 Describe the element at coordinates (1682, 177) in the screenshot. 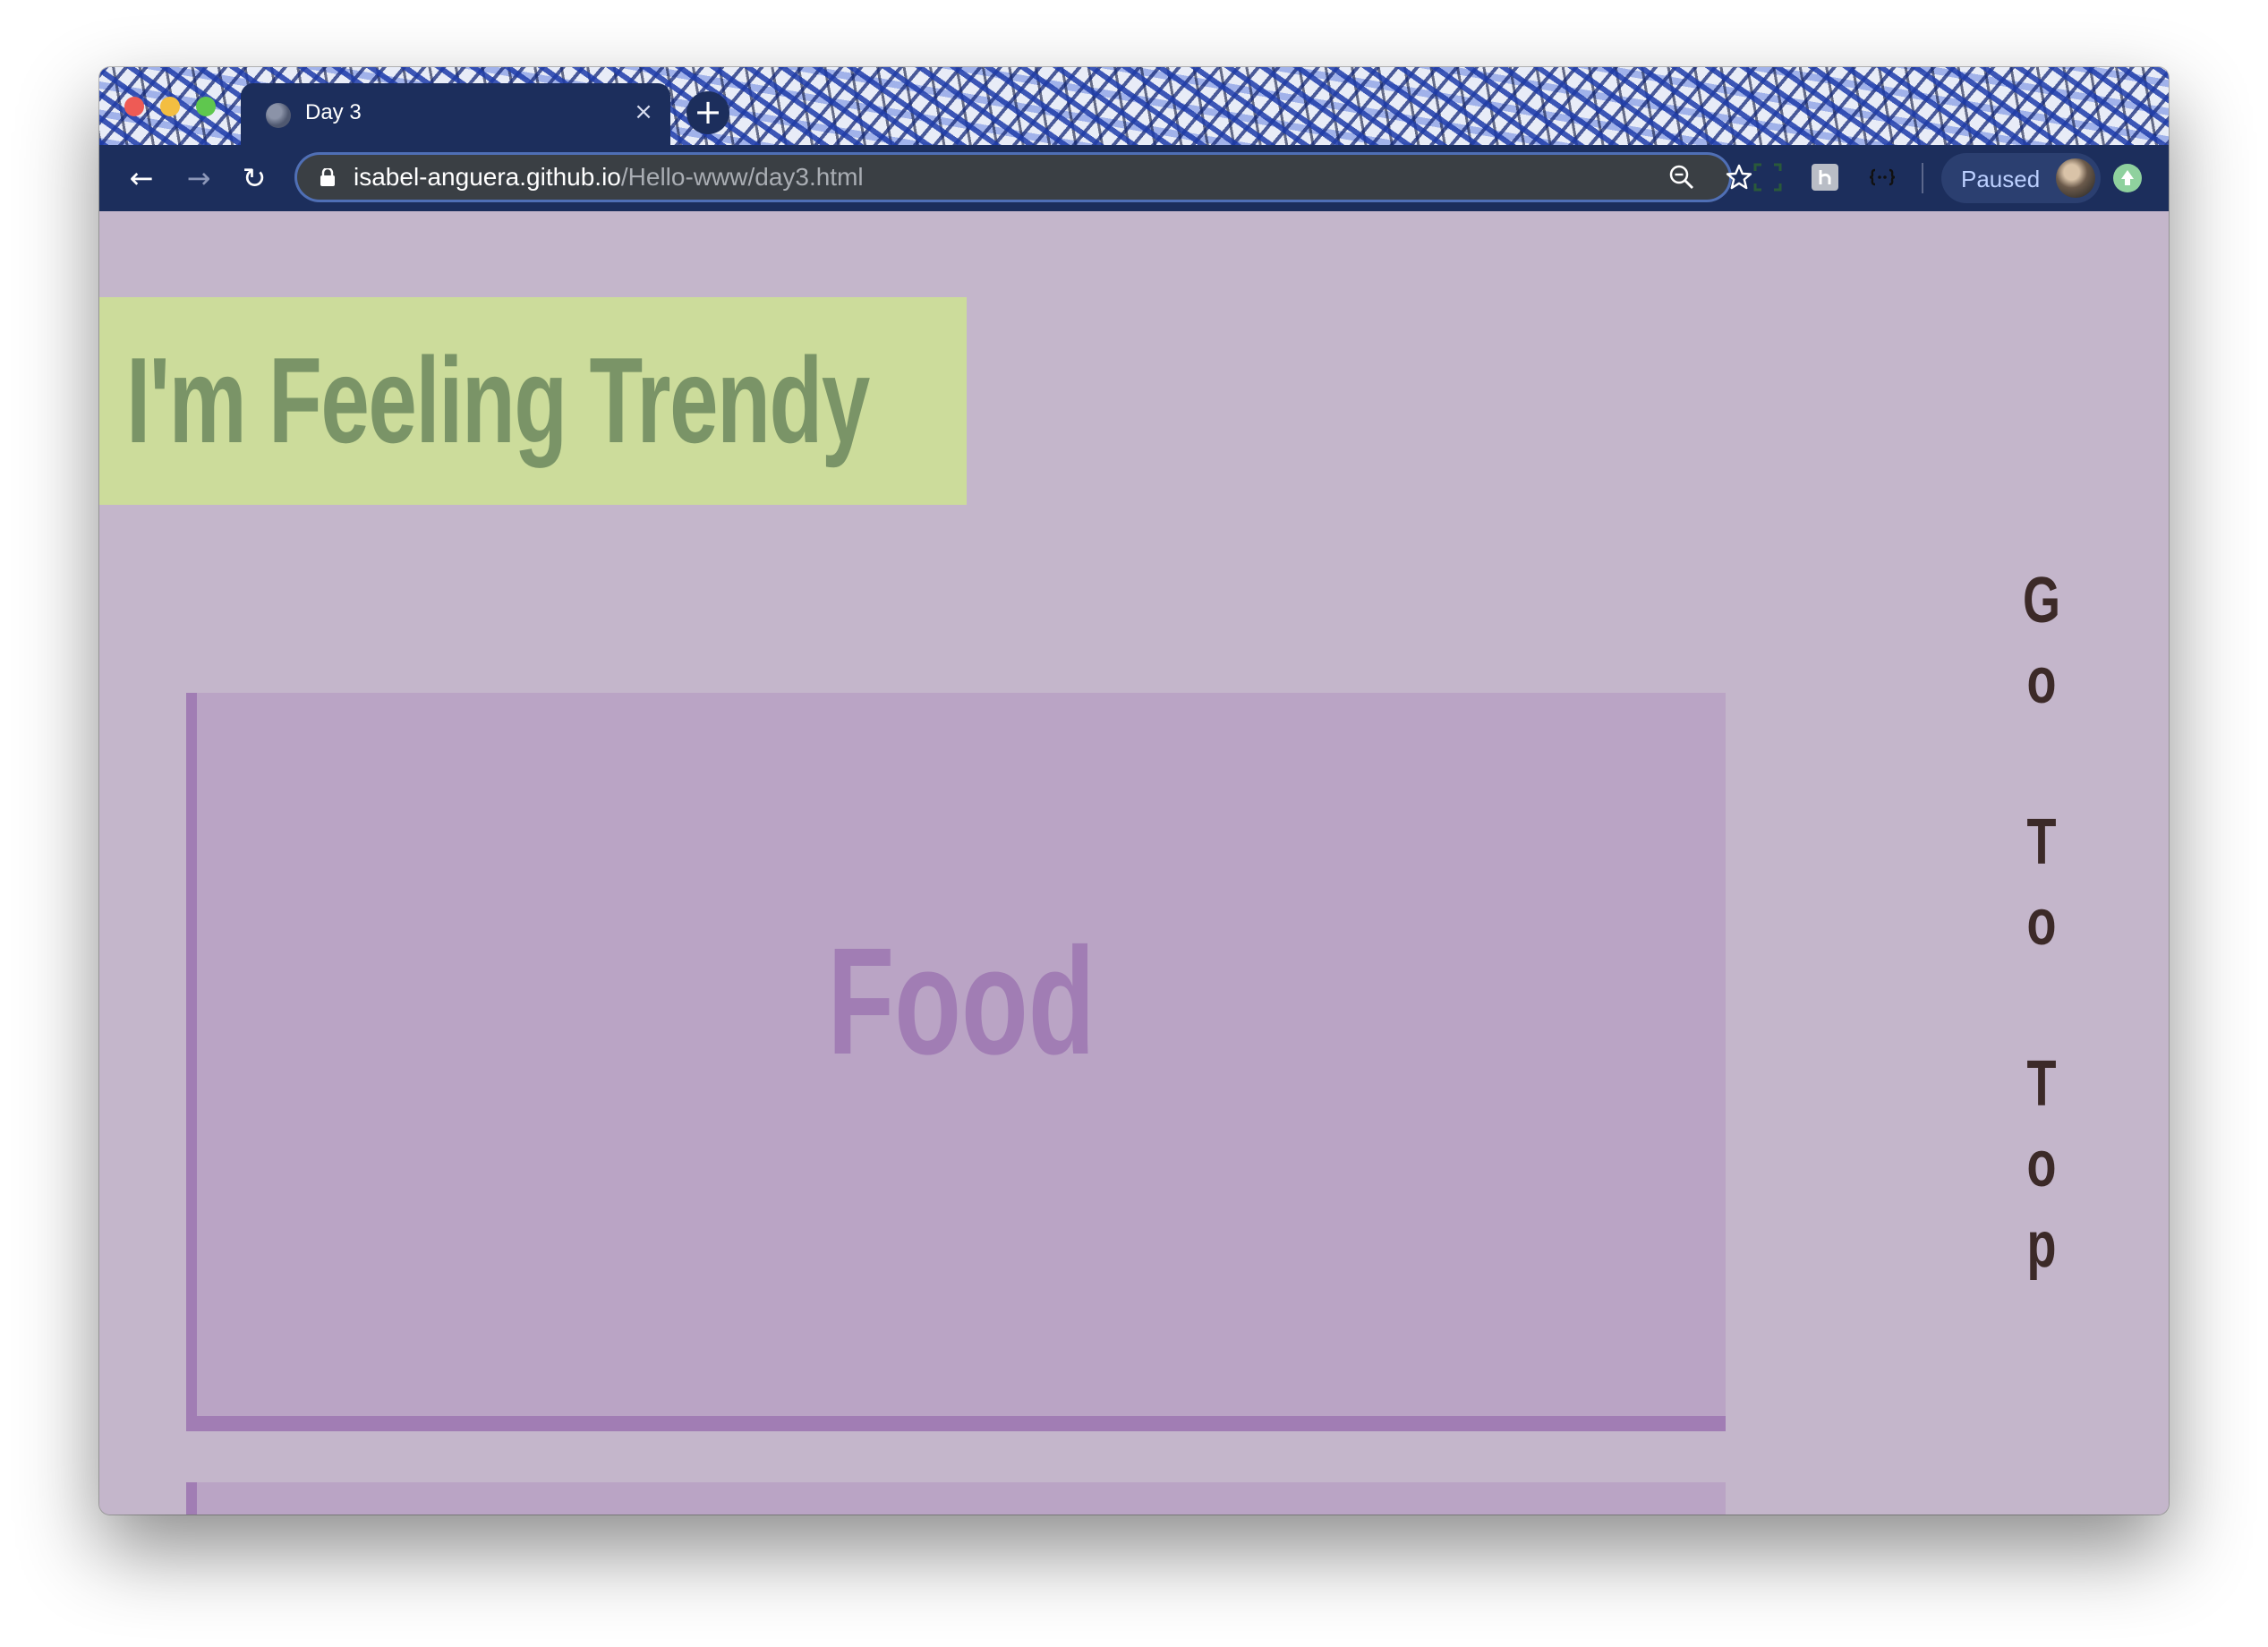

I see `zoom-icon` at that location.